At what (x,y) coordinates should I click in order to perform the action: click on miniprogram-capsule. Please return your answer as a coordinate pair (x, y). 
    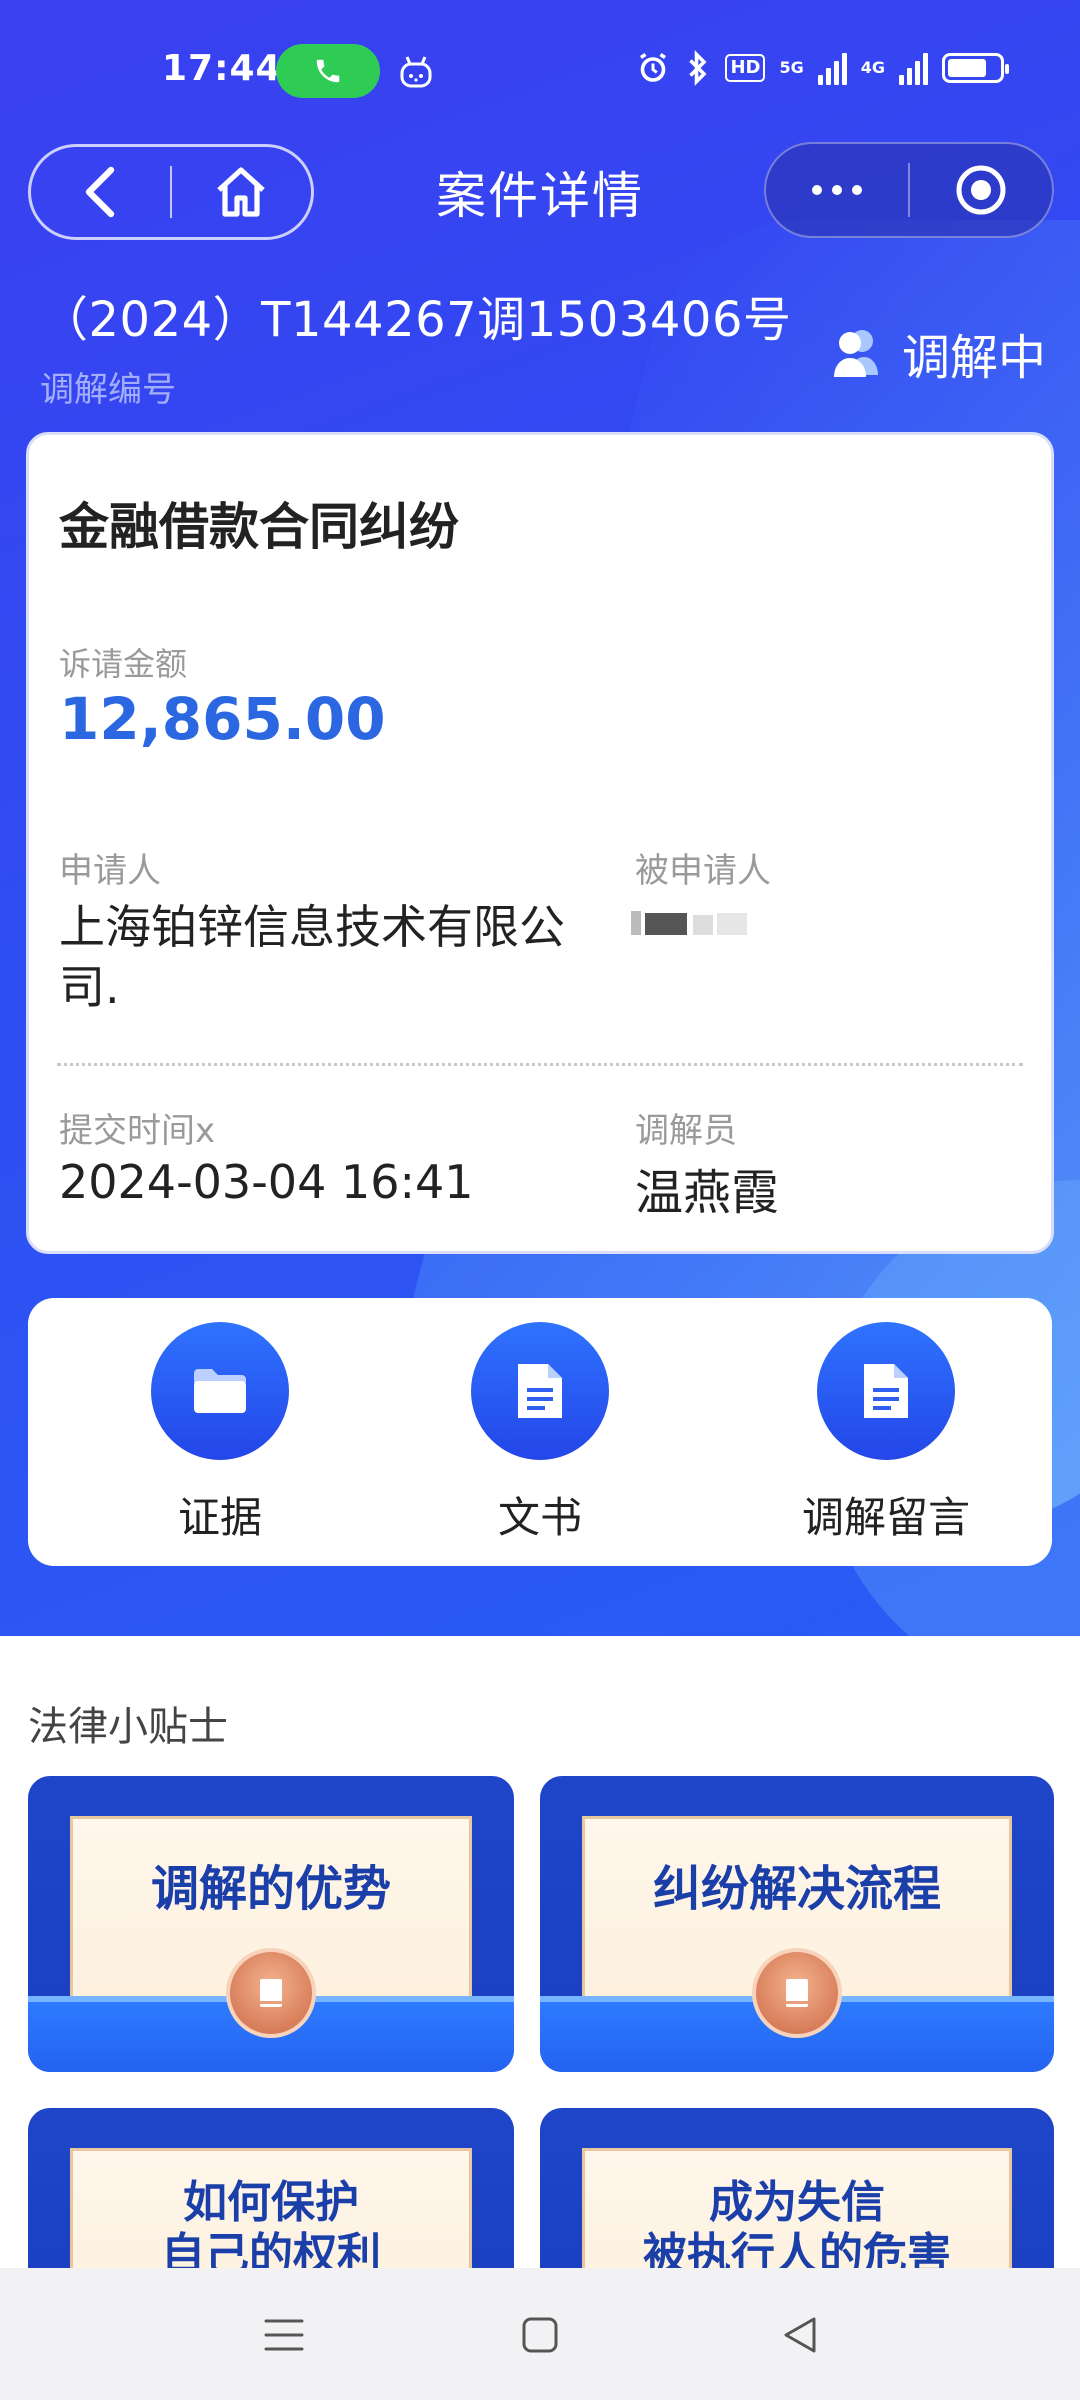
    Looking at the image, I should click on (909, 190).